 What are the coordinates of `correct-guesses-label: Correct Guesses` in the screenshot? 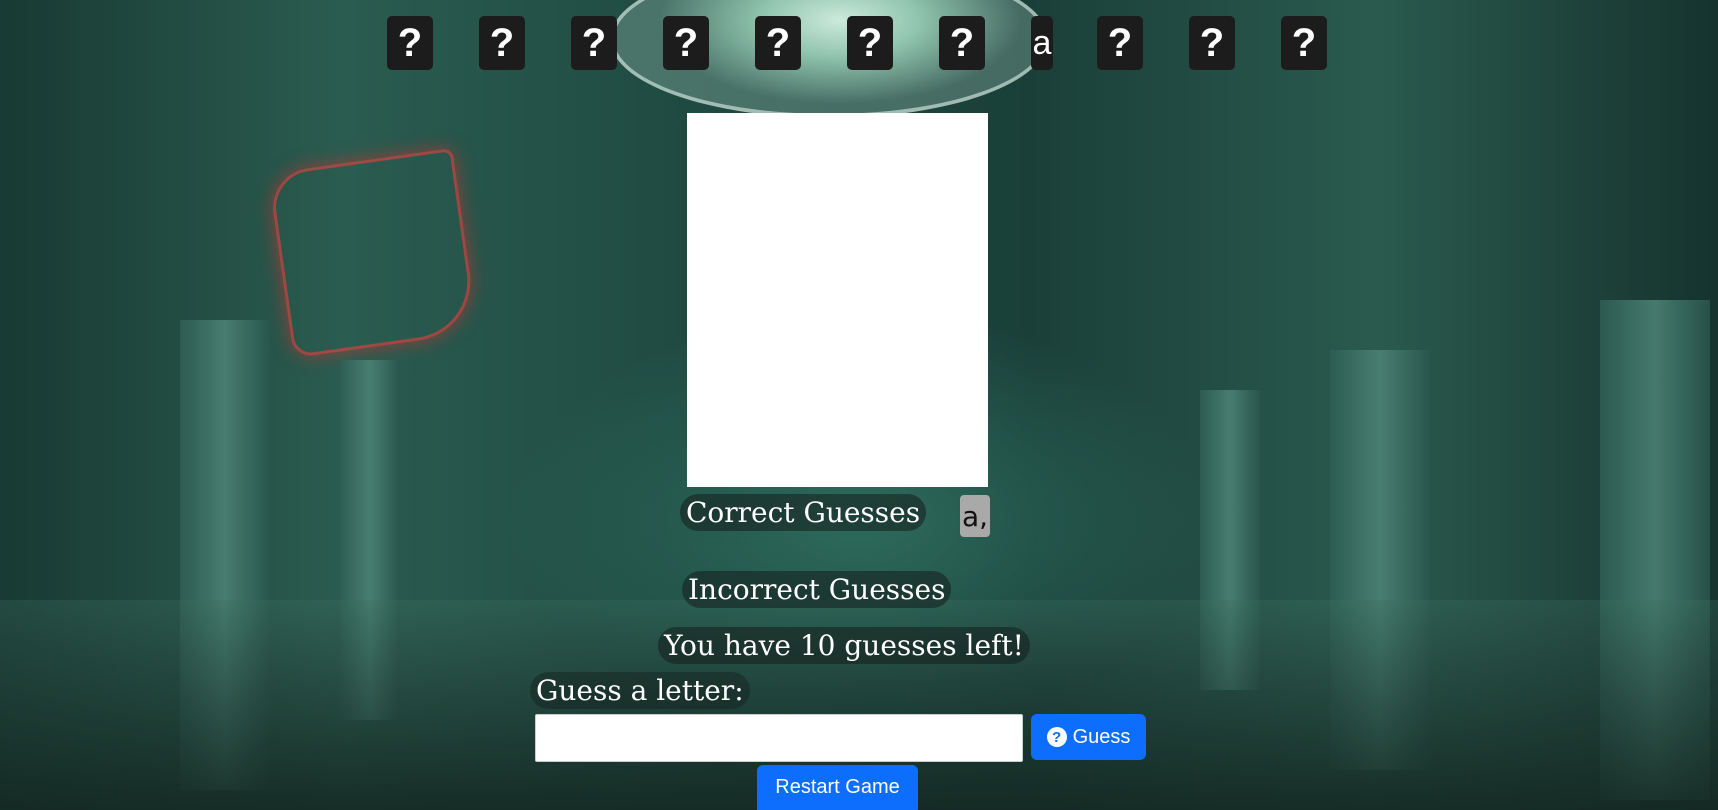 It's located at (803, 512).